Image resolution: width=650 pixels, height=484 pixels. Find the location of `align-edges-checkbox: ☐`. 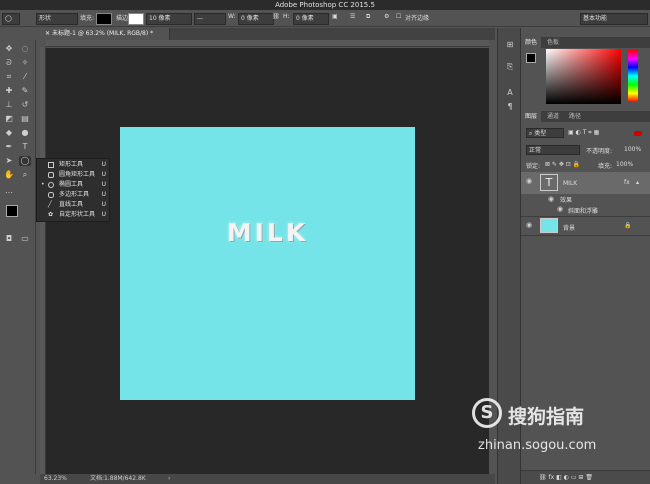

align-edges-checkbox: ☐ is located at coordinates (398, 16).